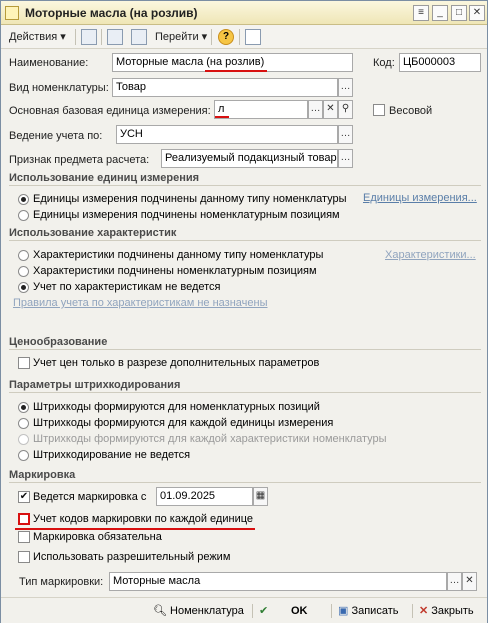 This screenshot has width=488, height=623. Describe the element at coordinates (226, 37) in the screenshot. I see `help-icon: ?` at that location.